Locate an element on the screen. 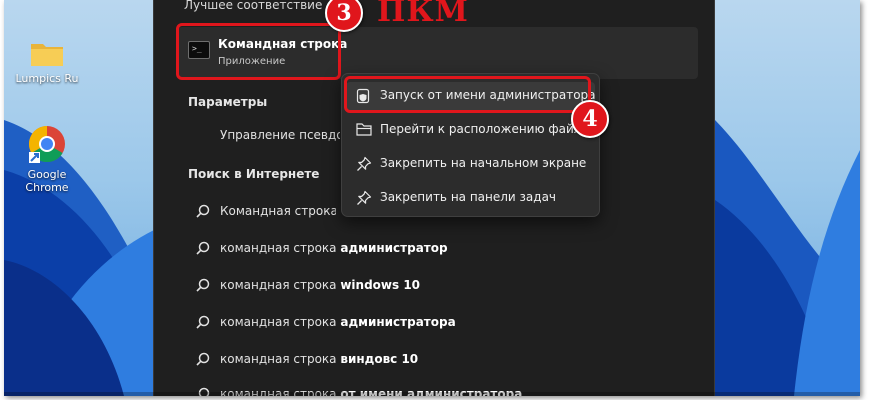  menu-item-label: Закрепить на панели задач is located at coordinates (468, 197).